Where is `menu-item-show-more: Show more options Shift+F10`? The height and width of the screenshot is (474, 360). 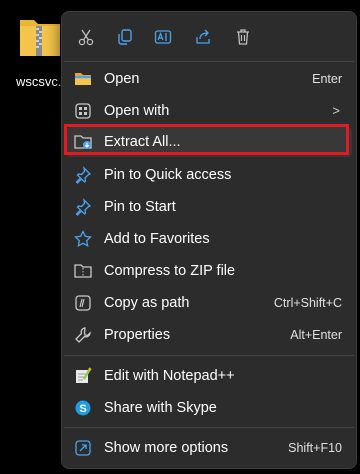 menu-item-show-more: Show more options Shift+F10 is located at coordinates (209, 448).